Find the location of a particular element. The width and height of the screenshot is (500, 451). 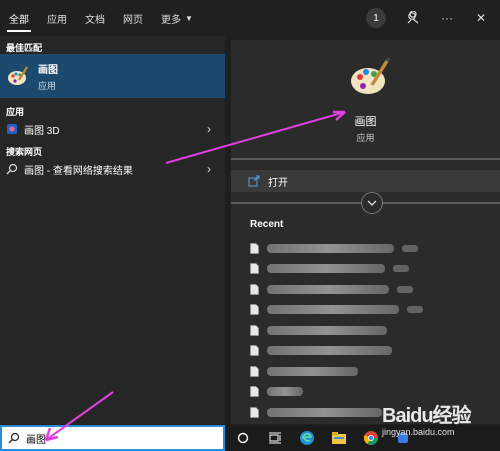

tab-web: 网页 is located at coordinates (133, 18).